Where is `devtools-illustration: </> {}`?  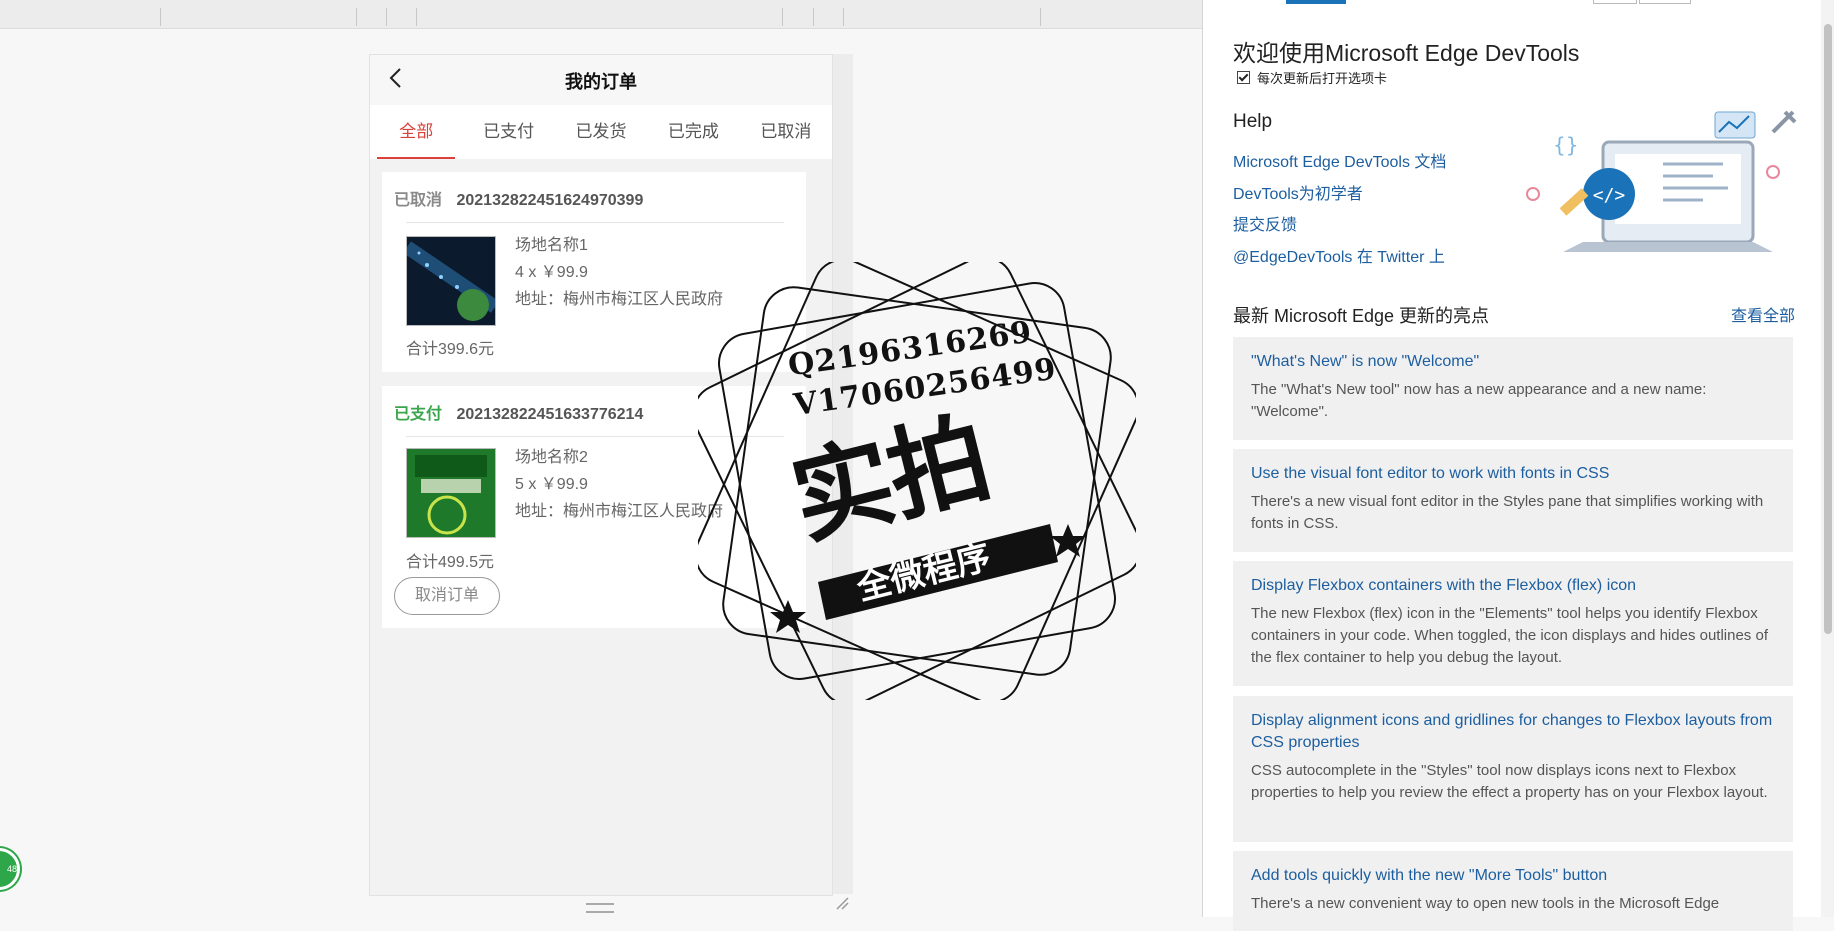
devtools-illustration: </> {} is located at coordinates (1661, 181).